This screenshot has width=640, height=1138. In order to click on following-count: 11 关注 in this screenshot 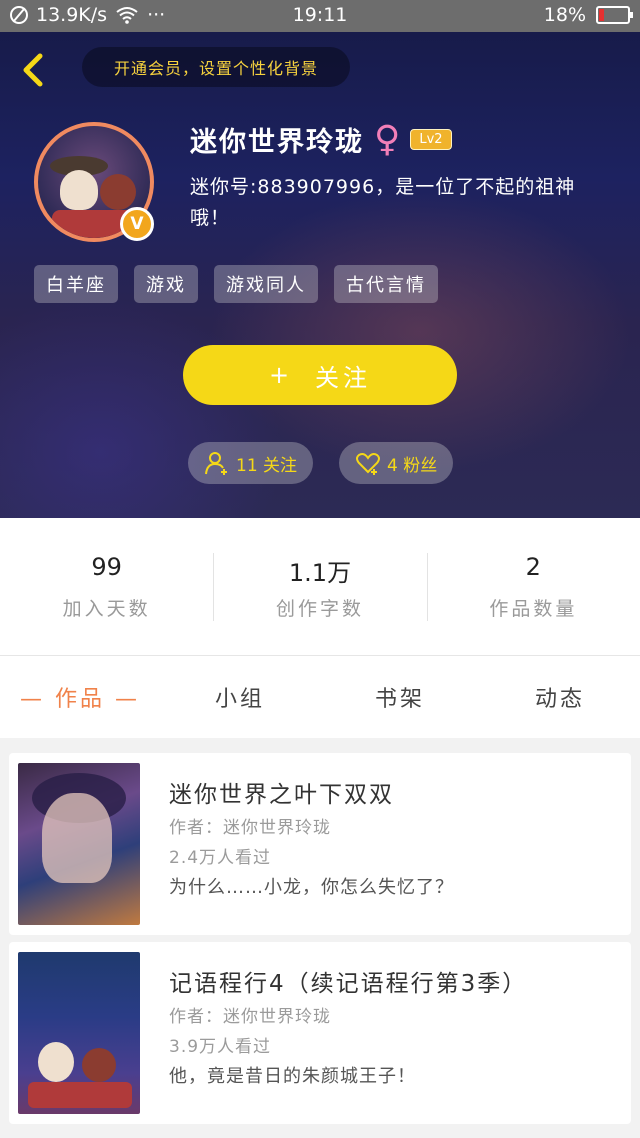, I will do `click(267, 465)`.